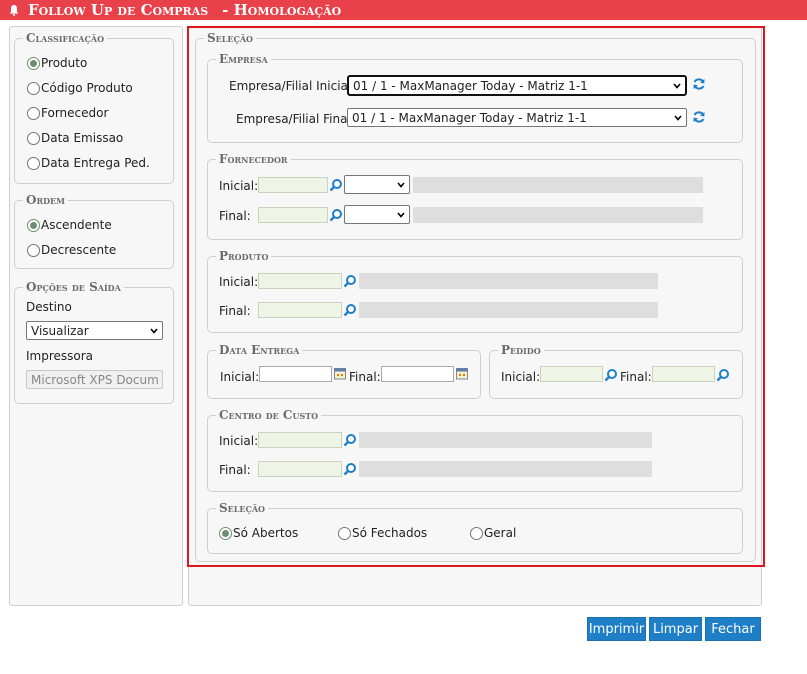 The image size is (807, 674). What do you see at coordinates (75, 113) in the screenshot?
I see `radio-label: Fornecedor` at bounding box center [75, 113].